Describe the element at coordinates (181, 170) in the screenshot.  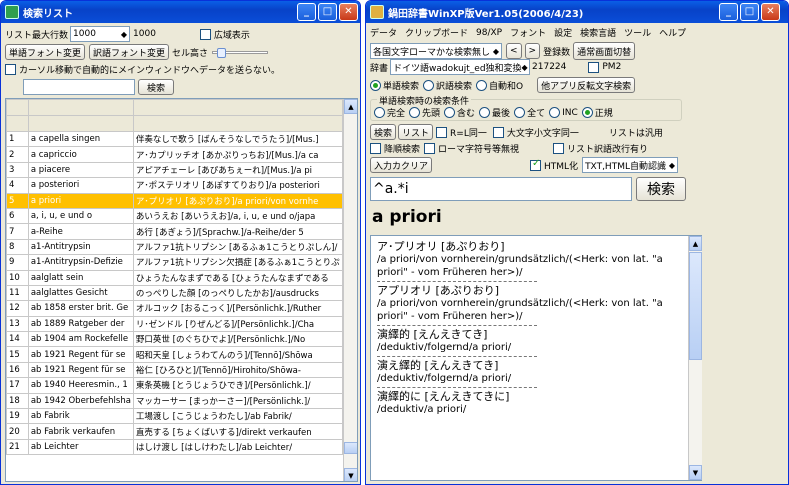
I see `table-row: 3a piacere アピアチェーレ [あぴあちぇーれ]/[Mus.]/a pi` at that location.